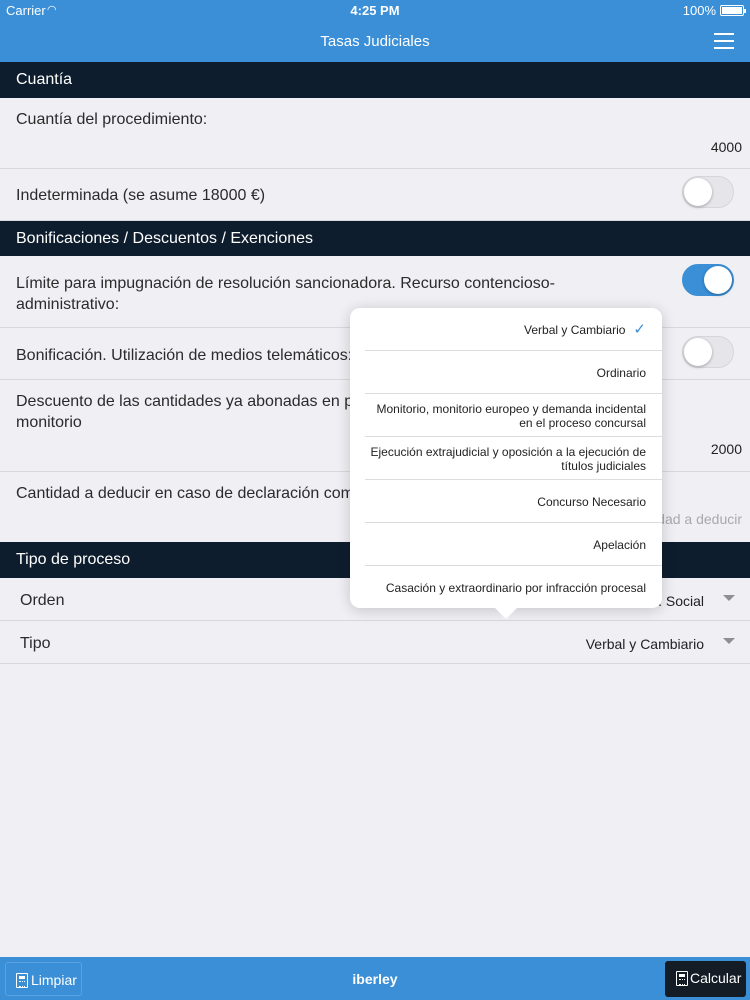  What do you see at coordinates (726, 147) in the screenshot?
I see `cuantia-procedimiento-input: 4000` at bounding box center [726, 147].